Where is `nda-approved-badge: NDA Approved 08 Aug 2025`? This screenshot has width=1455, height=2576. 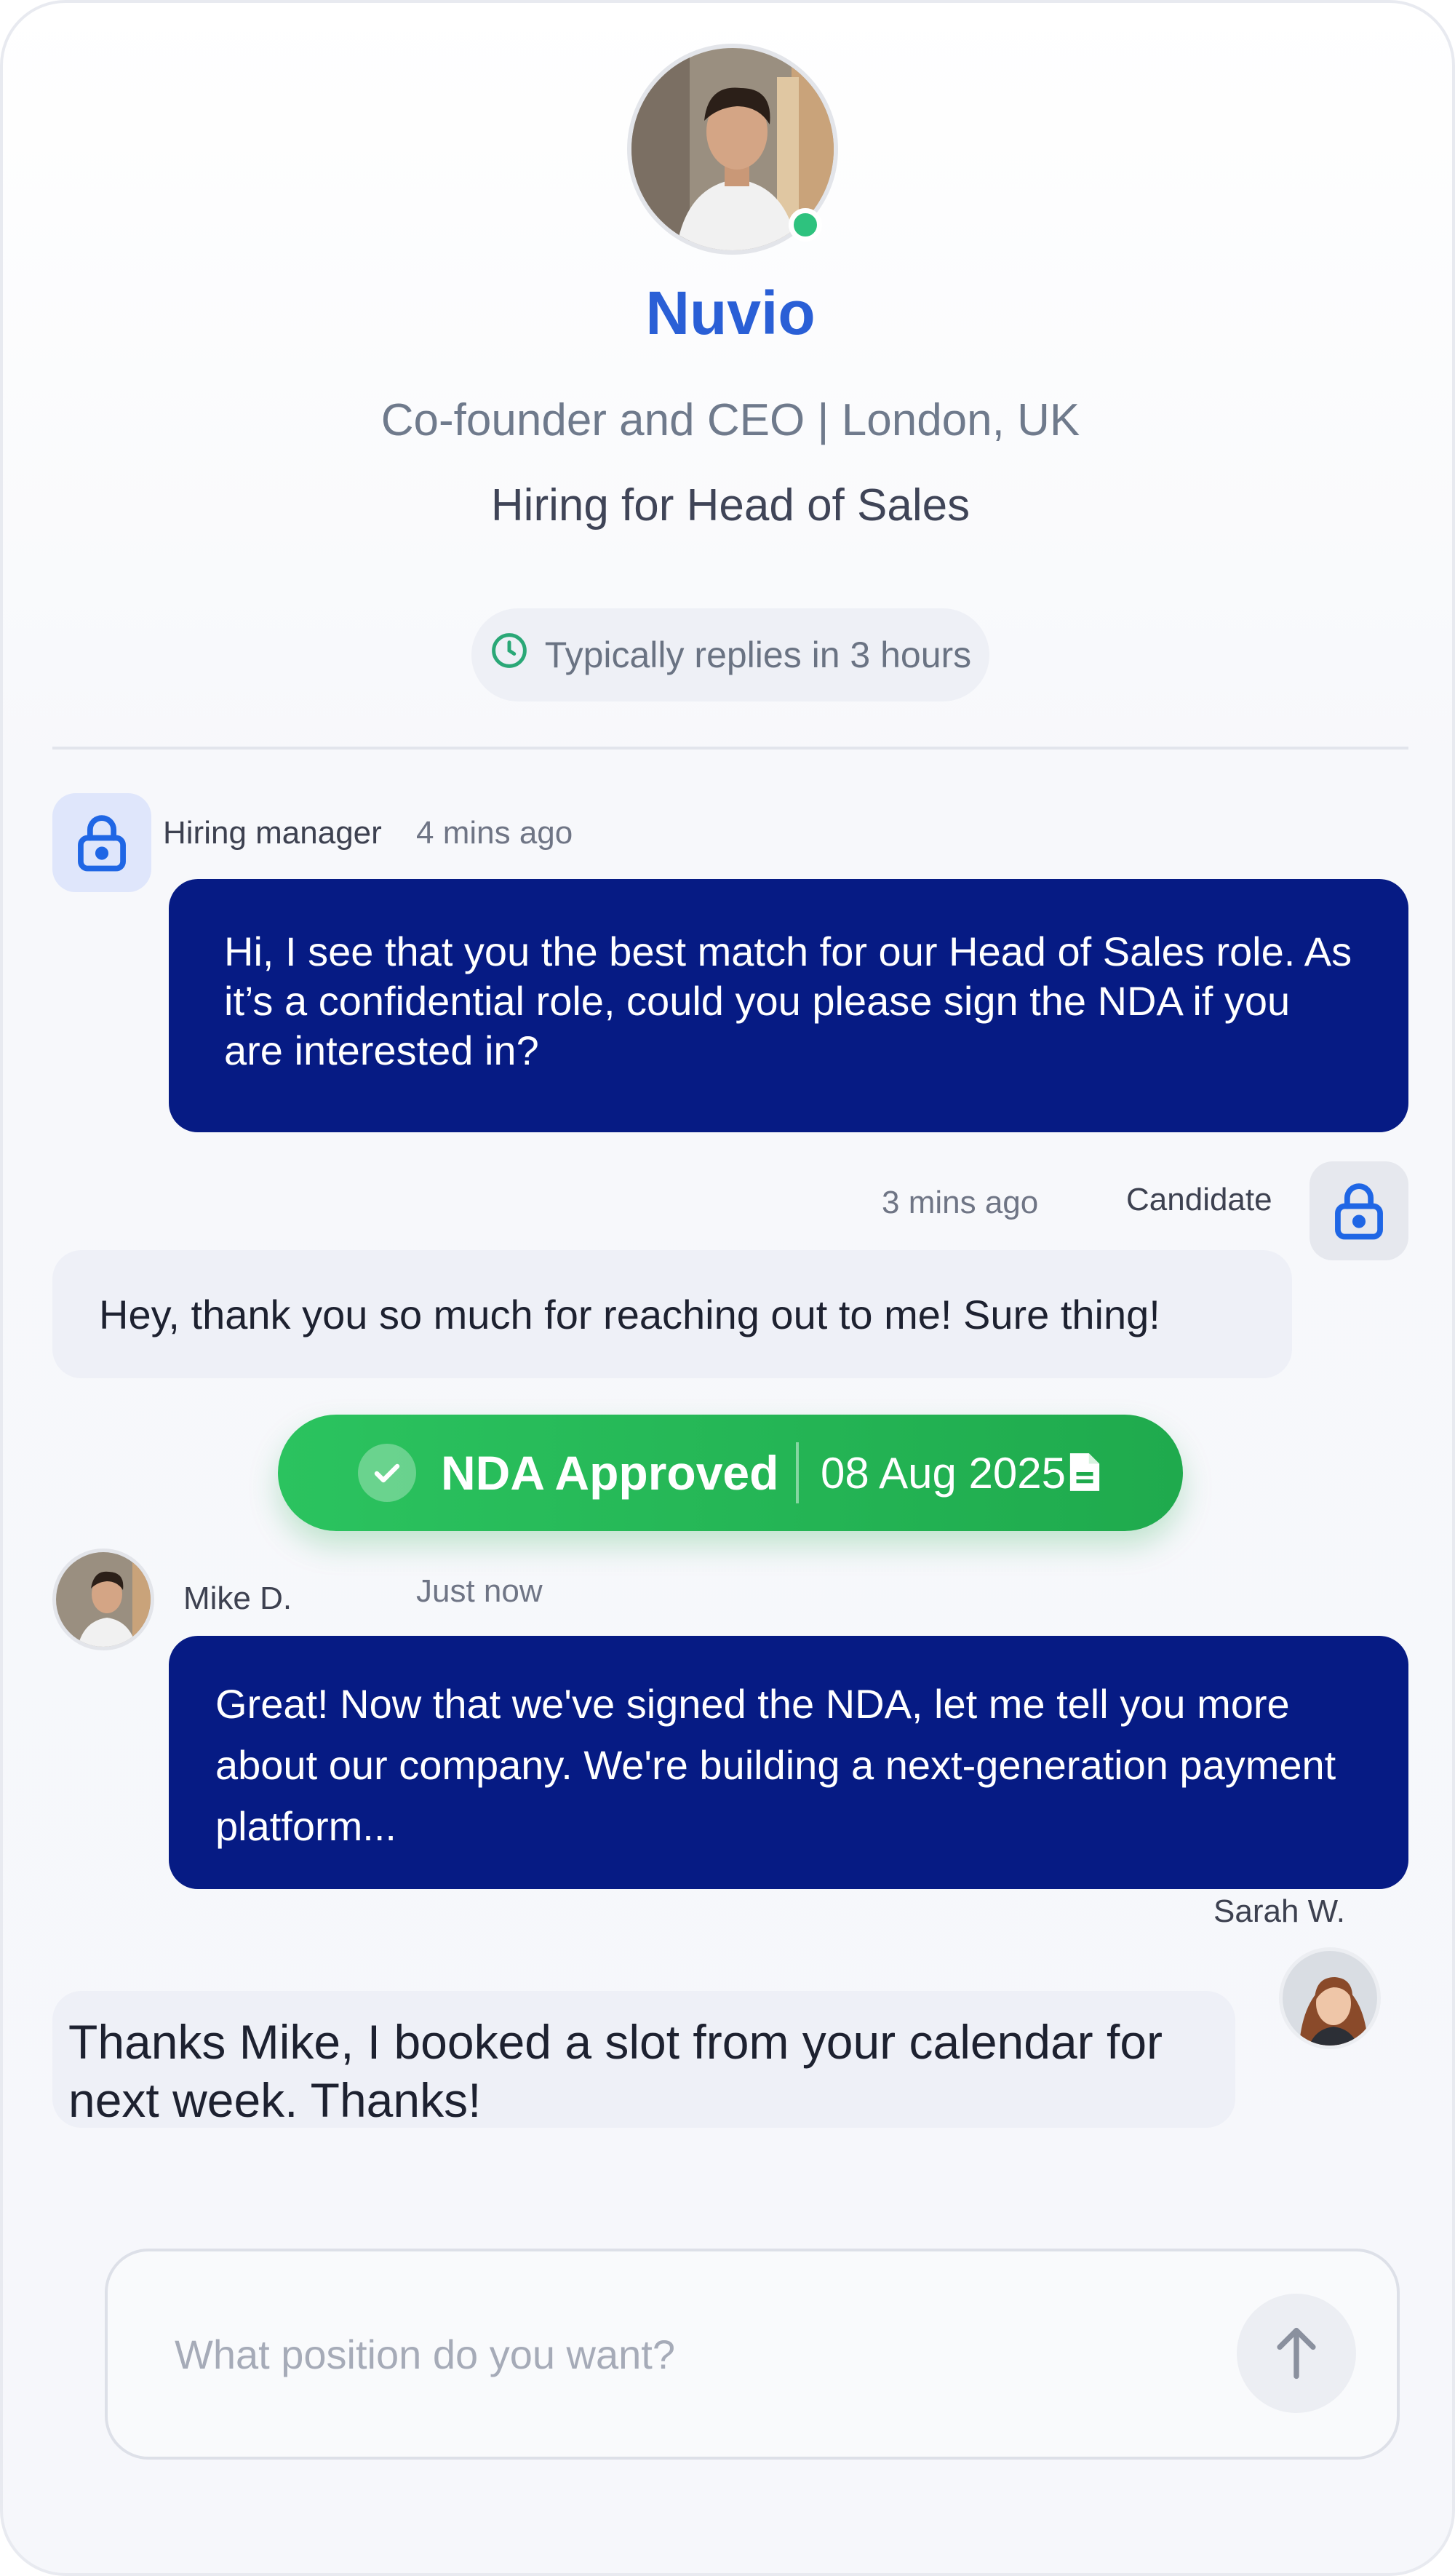
nda-approved-badge: NDA Approved 08 Aug 2025 is located at coordinates (731, 1473).